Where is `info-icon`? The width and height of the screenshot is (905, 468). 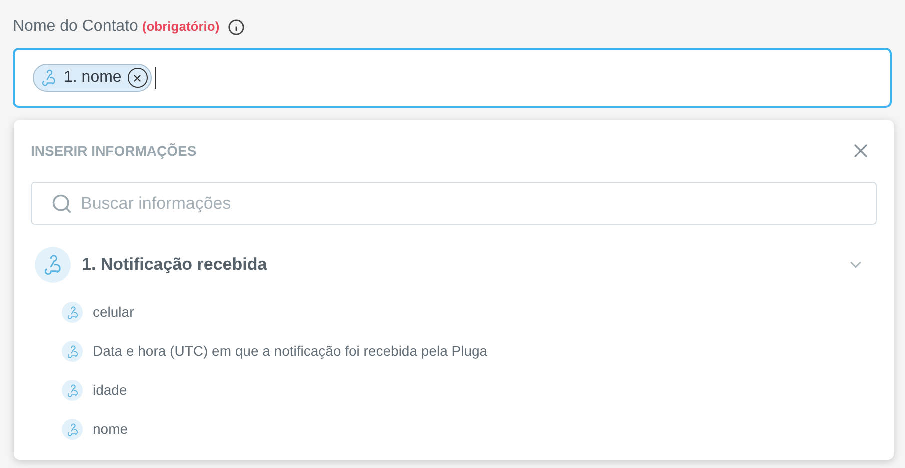
info-icon is located at coordinates (236, 27).